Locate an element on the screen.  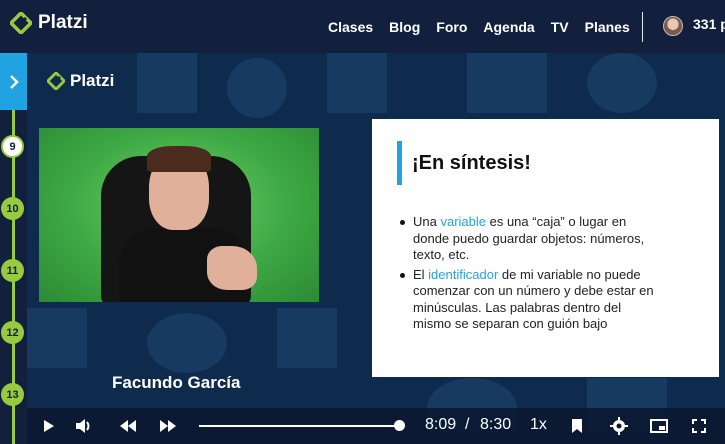
fullscreen-button is located at coordinates (699, 426).